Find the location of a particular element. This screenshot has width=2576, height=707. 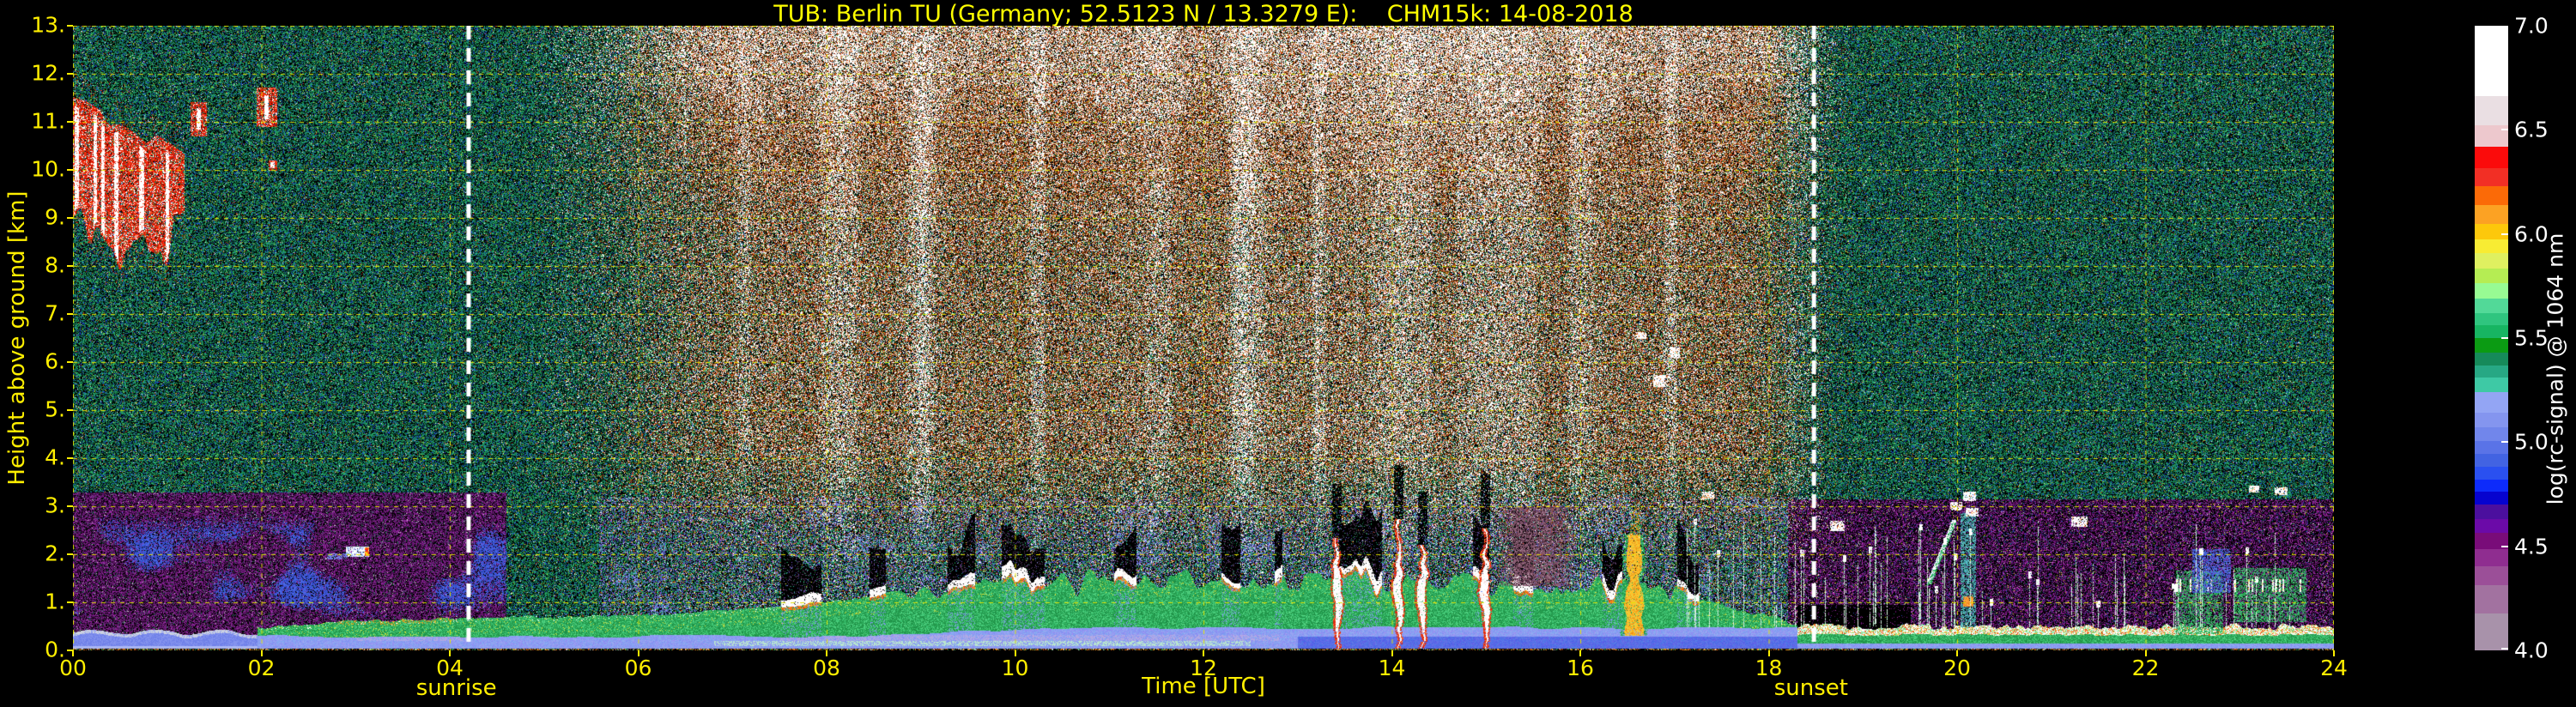

y-tick-label: 1. is located at coordinates (55, 601).